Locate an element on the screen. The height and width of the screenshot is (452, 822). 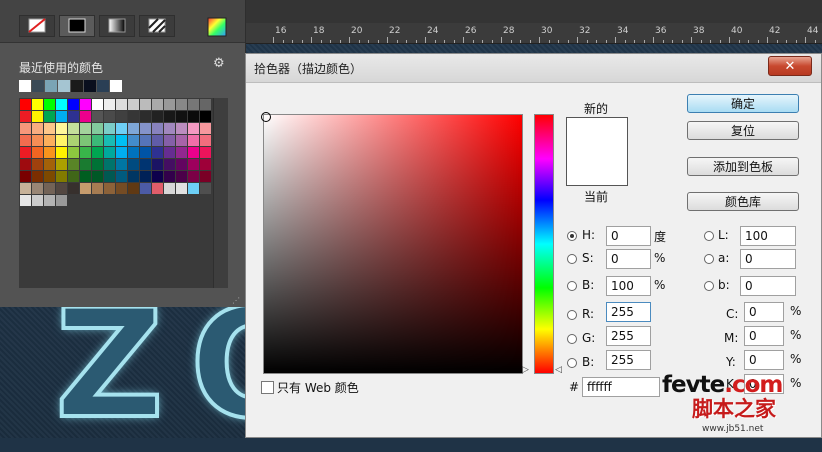
pattern-button is located at coordinates (157, 26).